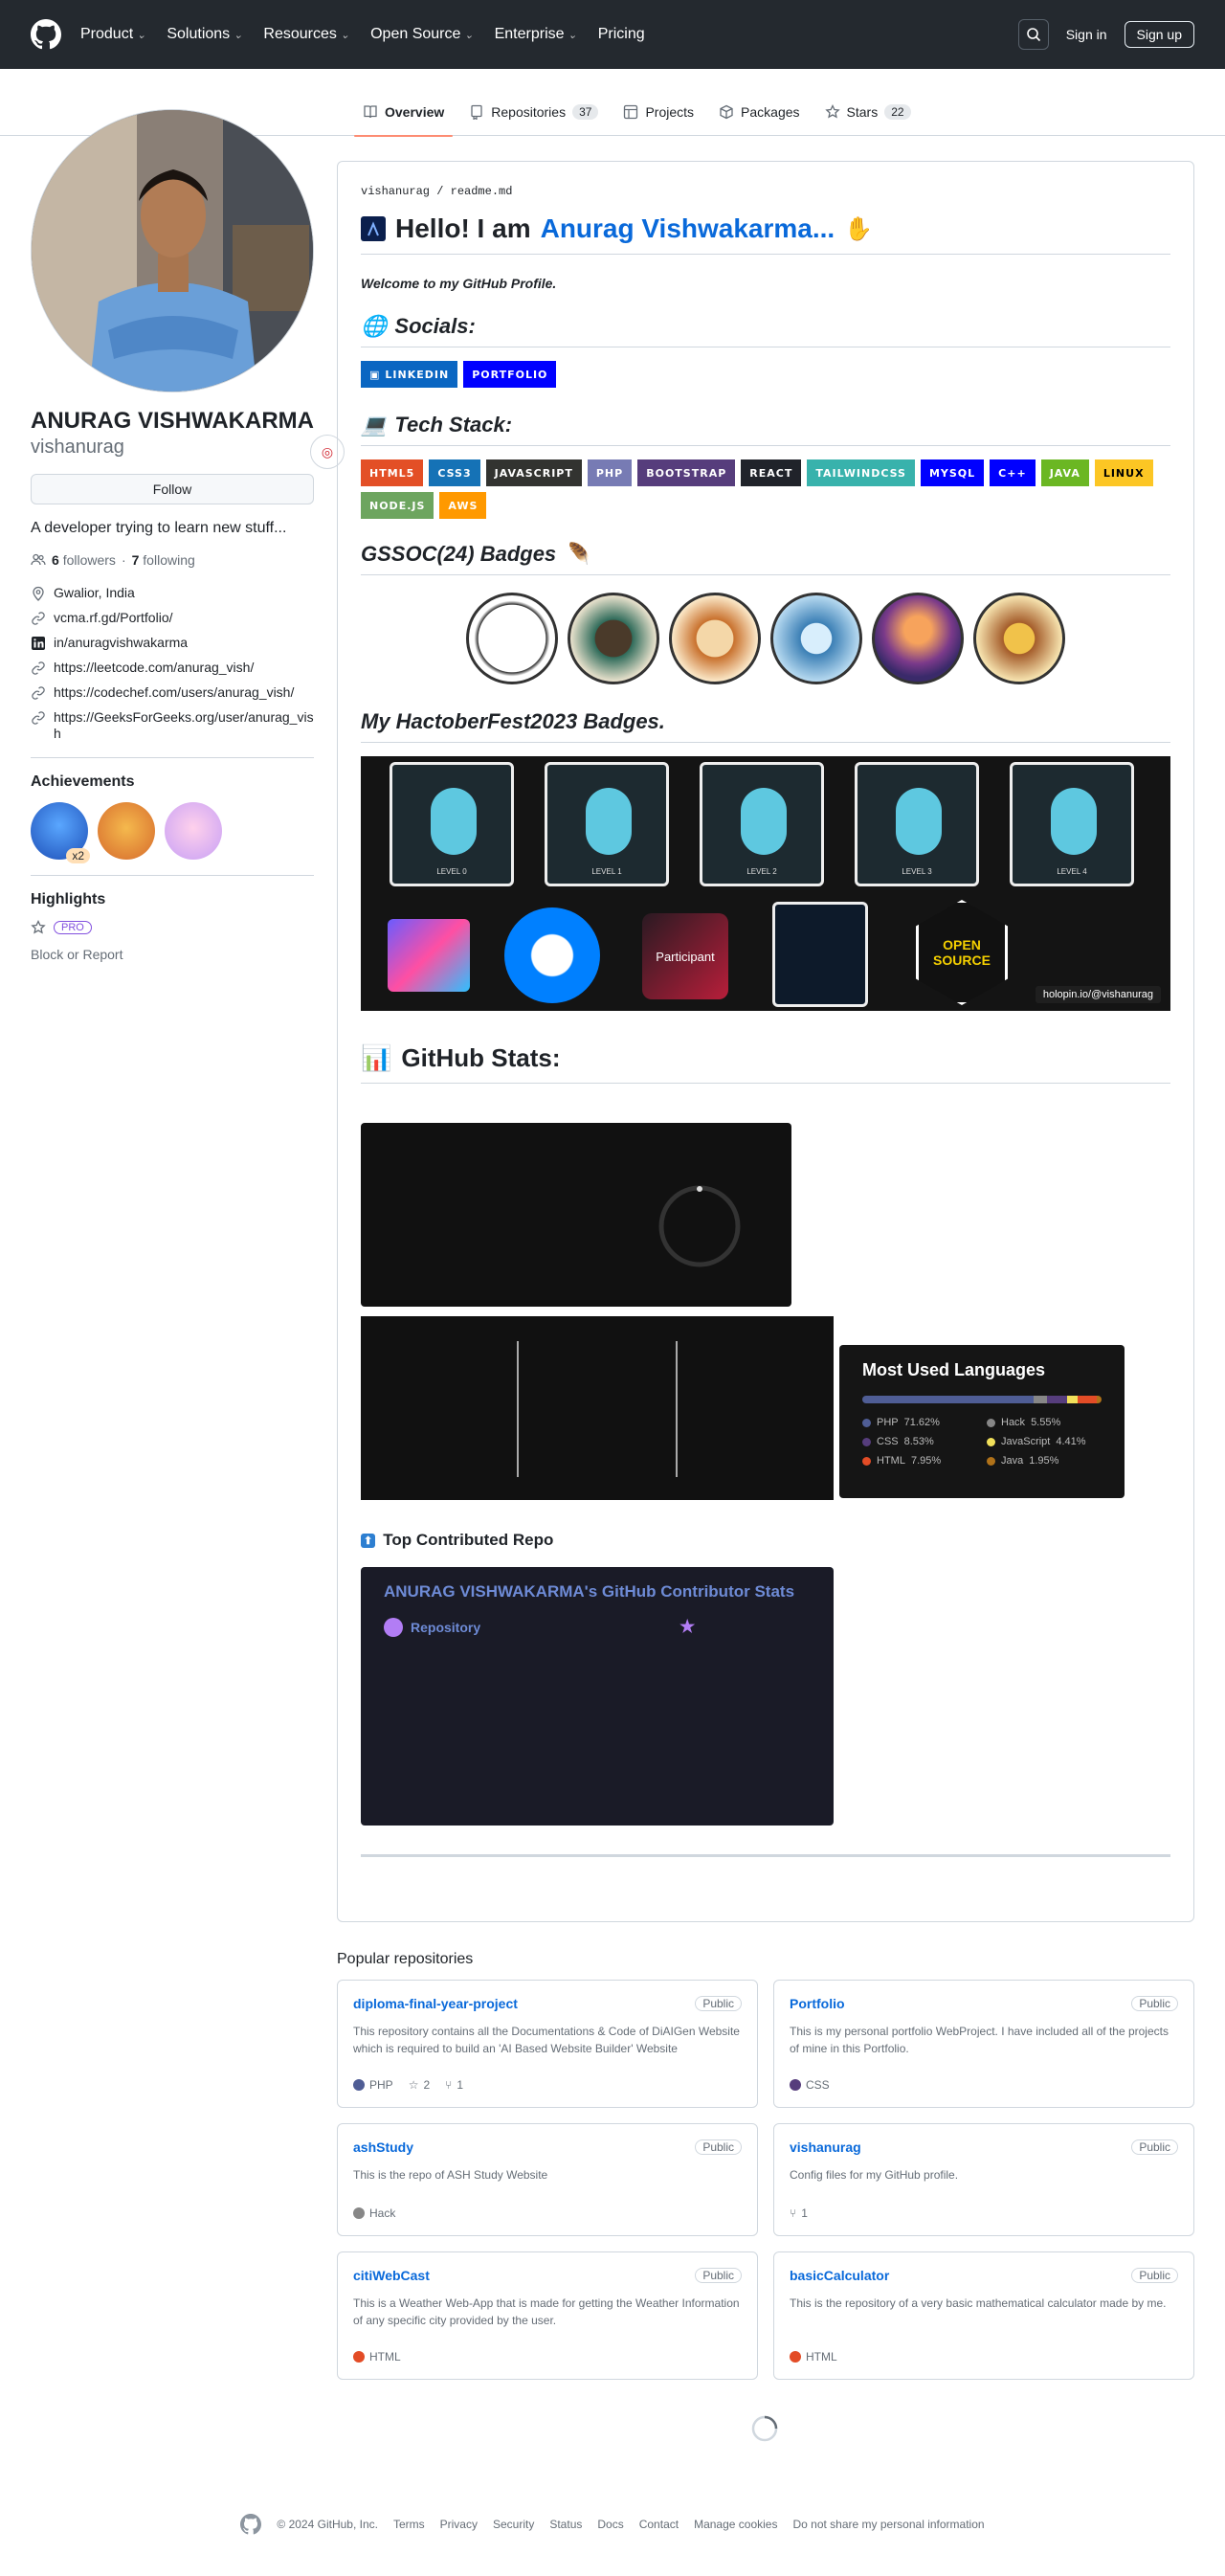 The width and height of the screenshot is (1225, 2576). I want to click on footer-link-privacy: Privacy, so click(459, 2525).